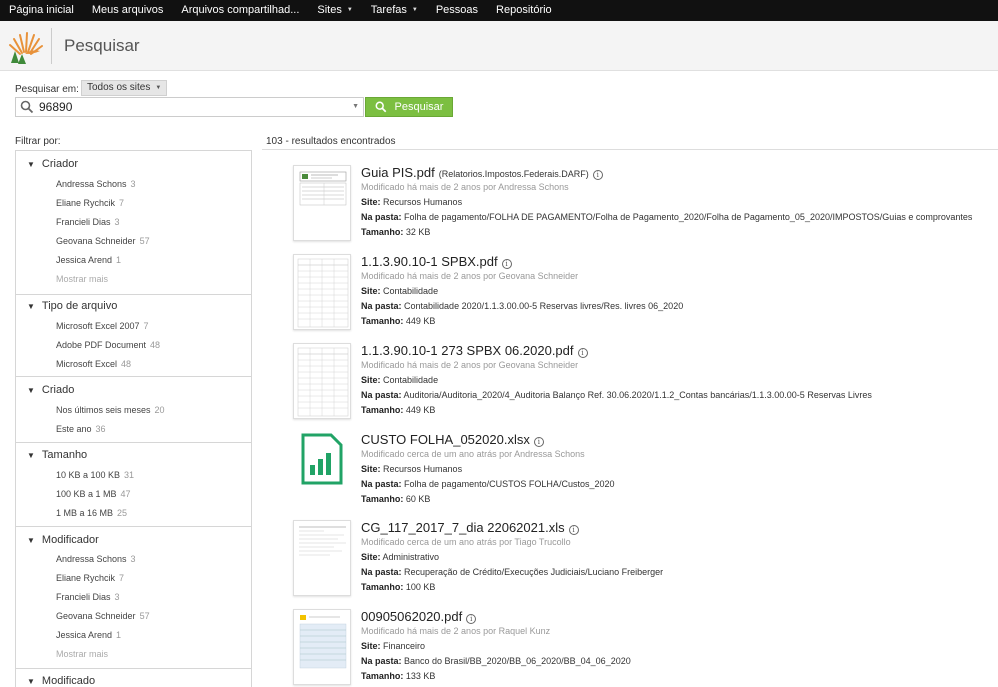 The image size is (998, 687). What do you see at coordinates (52, 164) in the screenshot?
I see `facet-title: ▼ Criador` at bounding box center [52, 164].